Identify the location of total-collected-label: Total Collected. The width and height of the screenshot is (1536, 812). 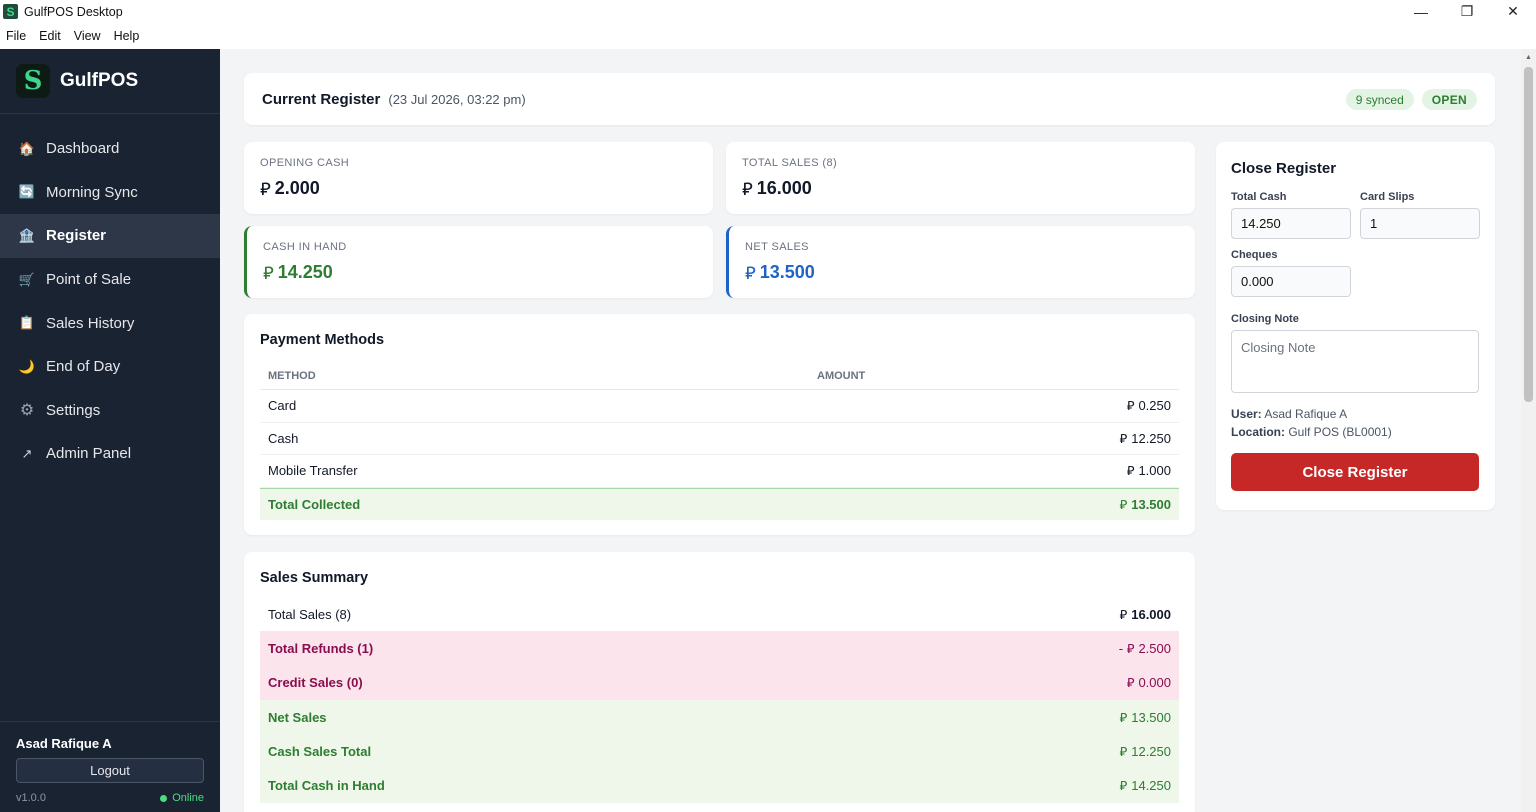
(314, 504).